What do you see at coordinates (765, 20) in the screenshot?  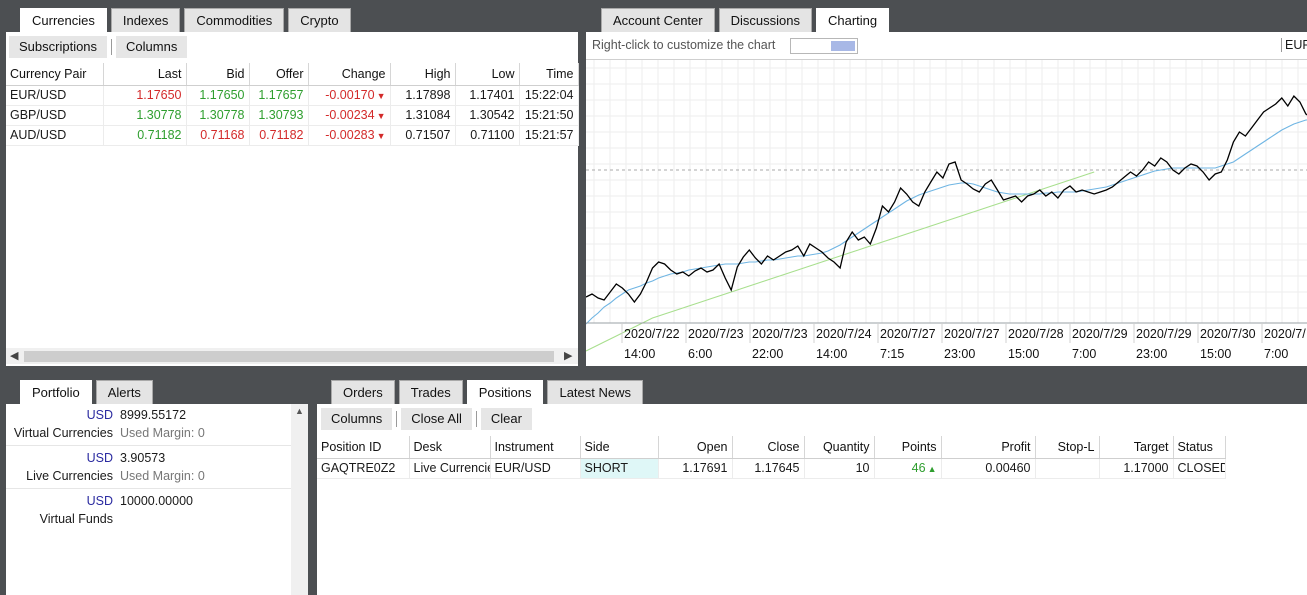 I see `tab-discussions: Discussions` at bounding box center [765, 20].